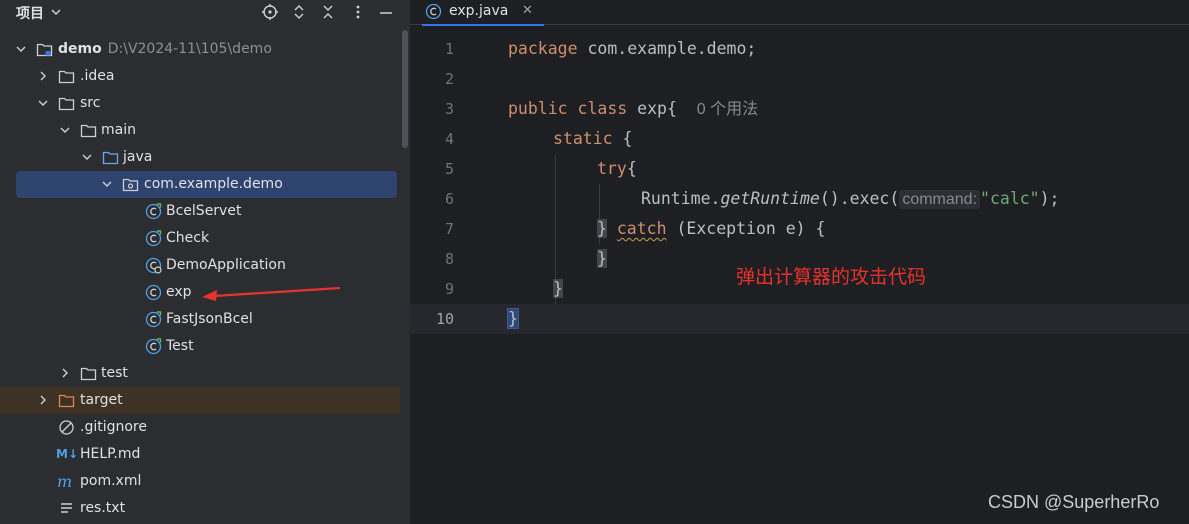  What do you see at coordinates (770, 198) in the screenshot?
I see `get-runtime-method: getRuntime` at bounding box center [770, 198].